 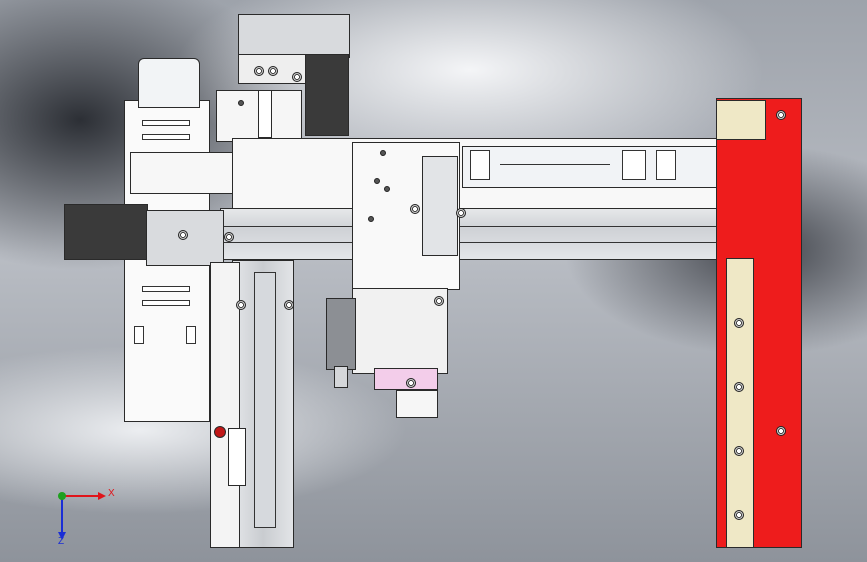 I want to click on top-motor-body, so click(x=327, y=95).